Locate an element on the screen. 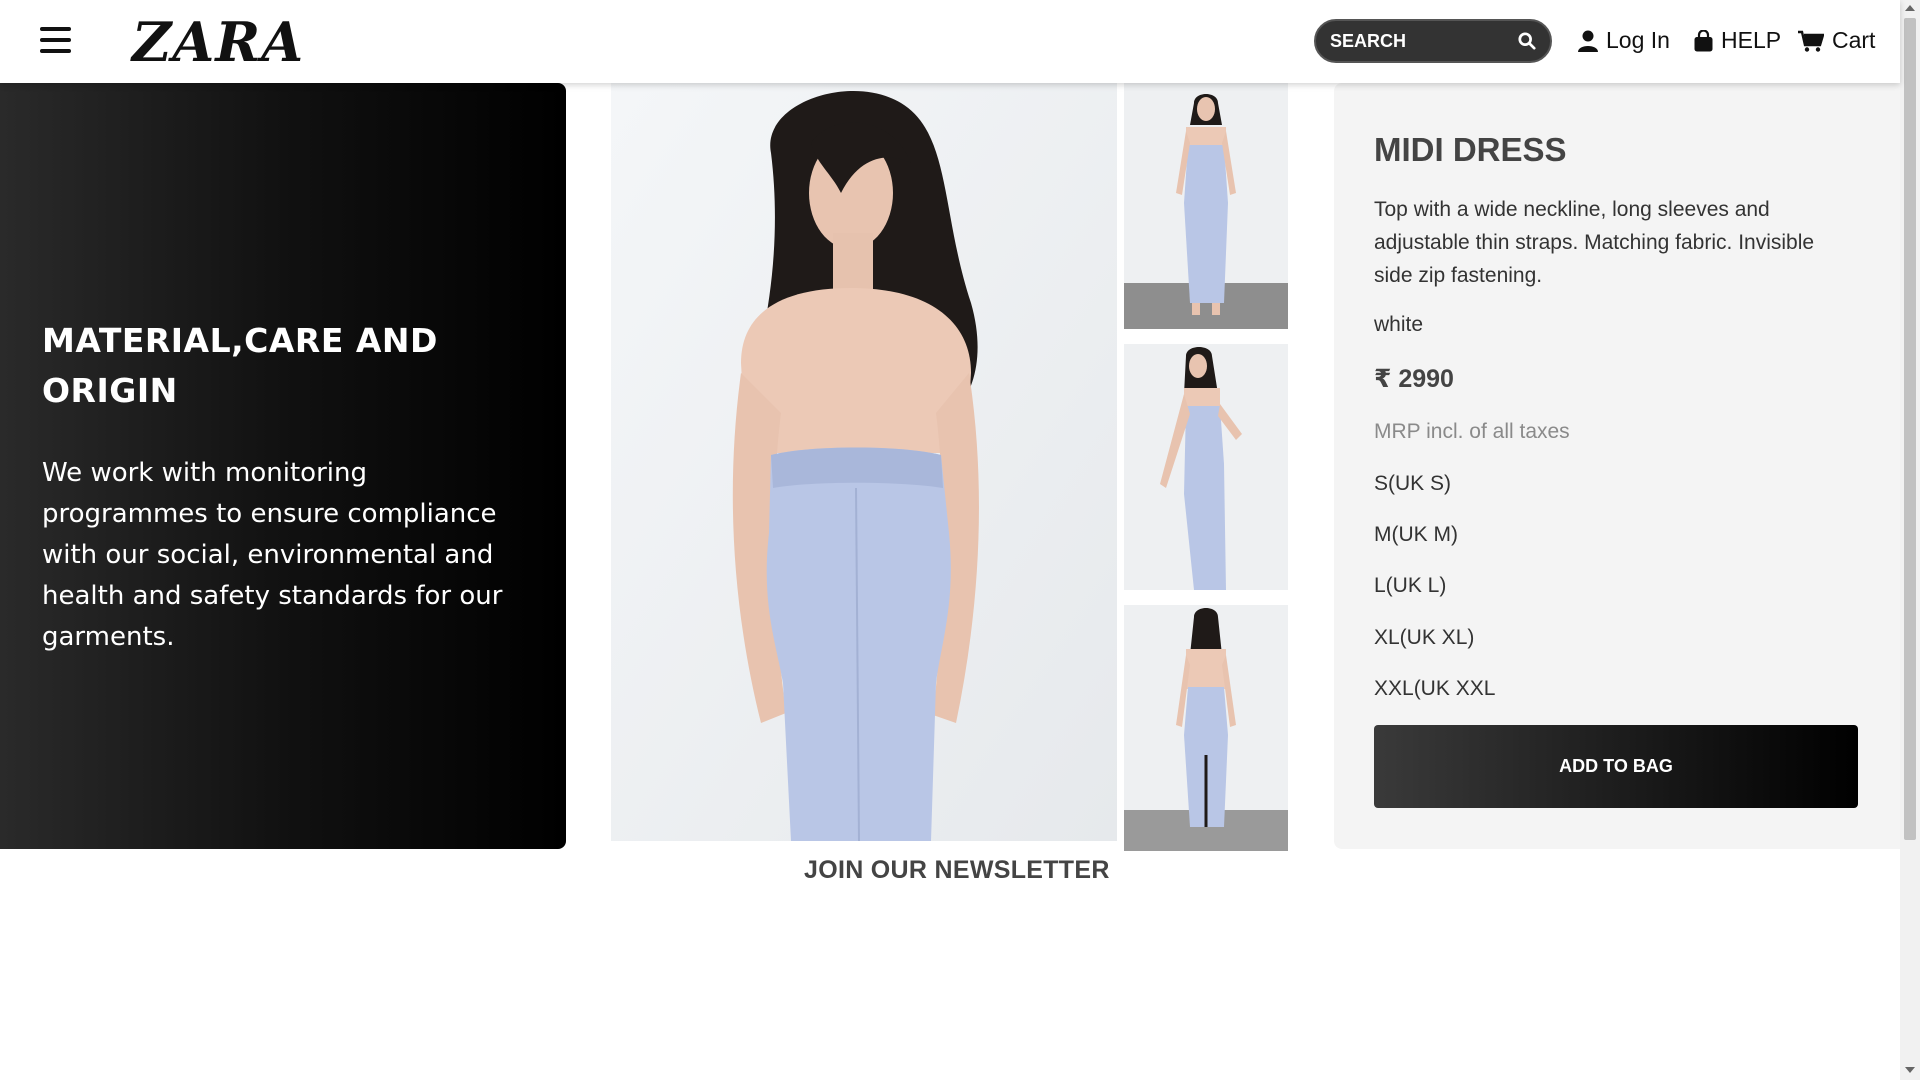 Image resolution: width=1920 pixels, height=1080 pixels. size-option-s: S(UK S) is located at coordinates (1412, 484).